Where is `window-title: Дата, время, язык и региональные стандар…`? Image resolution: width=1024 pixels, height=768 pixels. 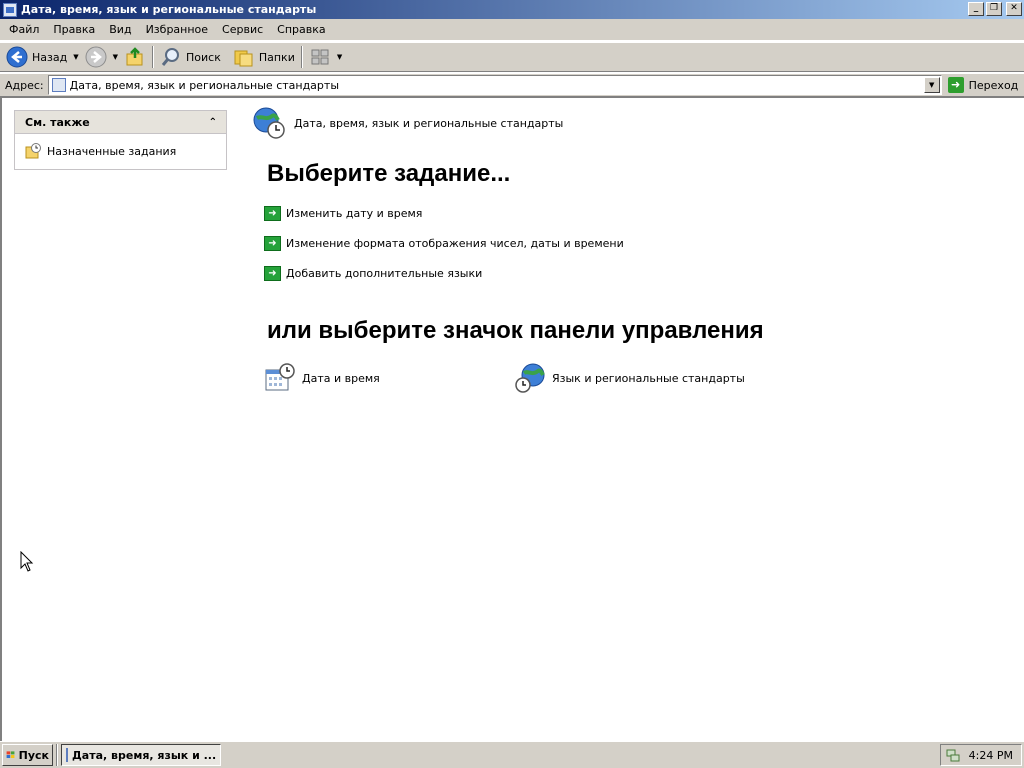
window-title: Дата, время, язык и региональные стандар… is located at coordinates (169, 9).